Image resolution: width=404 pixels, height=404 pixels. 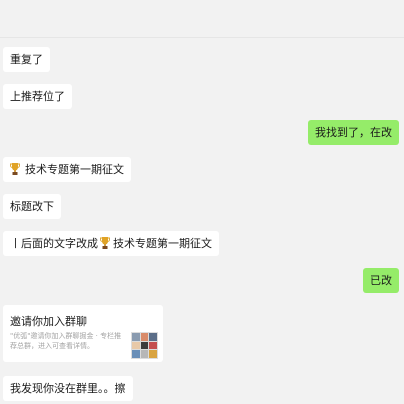 I want to click on message-incoming: 重复了, so click(x=26, y=59).